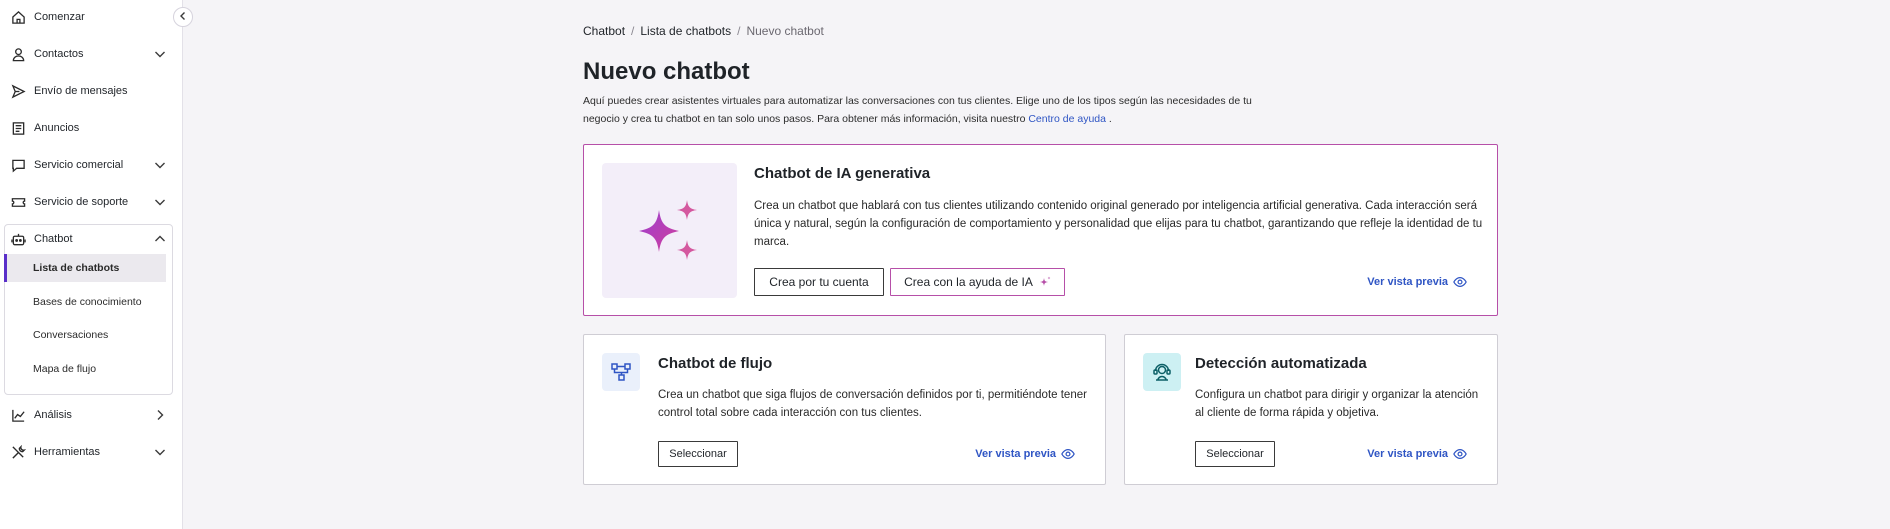 This screenshot has width=1890, height=529. I want to click on page-title: Nuevo chatbot, so click(666, 71).